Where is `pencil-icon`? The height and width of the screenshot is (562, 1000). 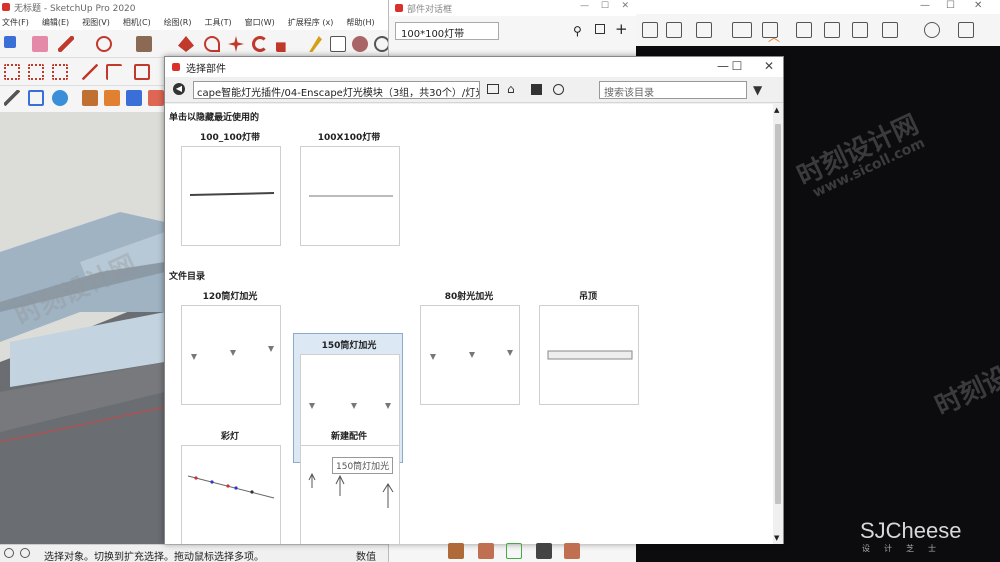 pencil-icon is located at coordinates (12, 98).